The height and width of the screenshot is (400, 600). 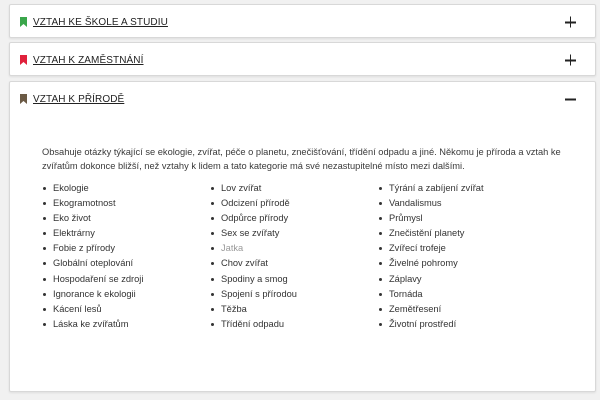 What do you see at coordinates (100, 22) in the screenshot?
I see `section-title-school: Vztah ke škole a studiu` at bounding box center [100, 22].